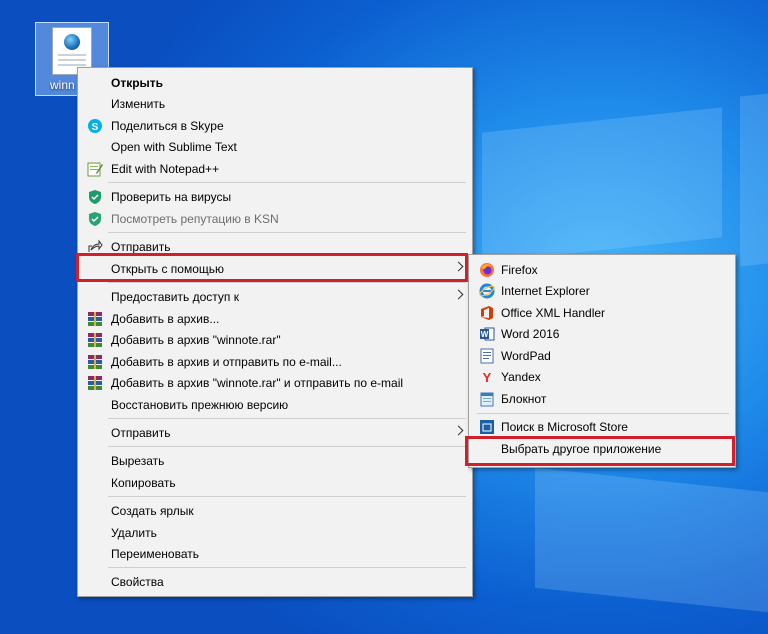 Image resolution: width=768 pixels, height=634 pixels. Describe the element at coordinates (602, 291) in the screenshot. I see `submenu-item-internet-explorer: Internet Explorer` at that location.